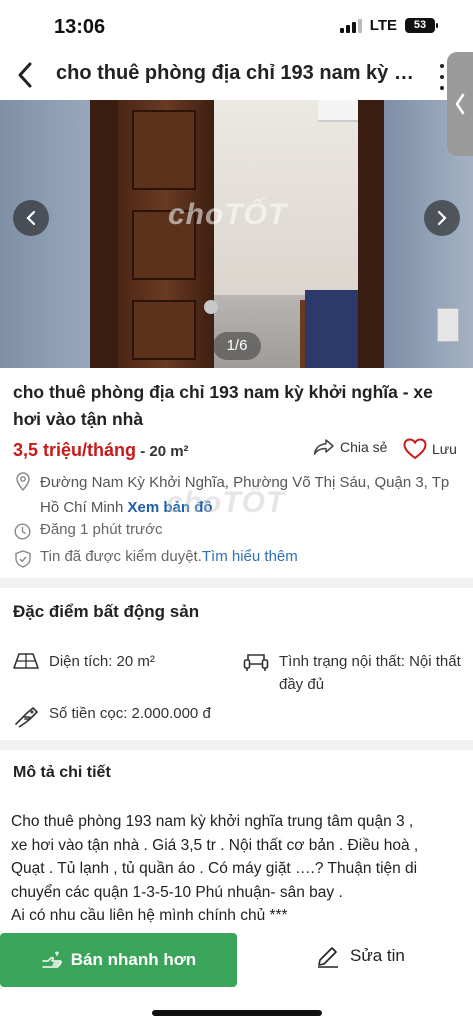 The height and width of the screenshot is (1024, 473). I want to click on verified-row: Tin đã được kiểm duyệt.Tìm hiểu thêm, so click(155, 558).